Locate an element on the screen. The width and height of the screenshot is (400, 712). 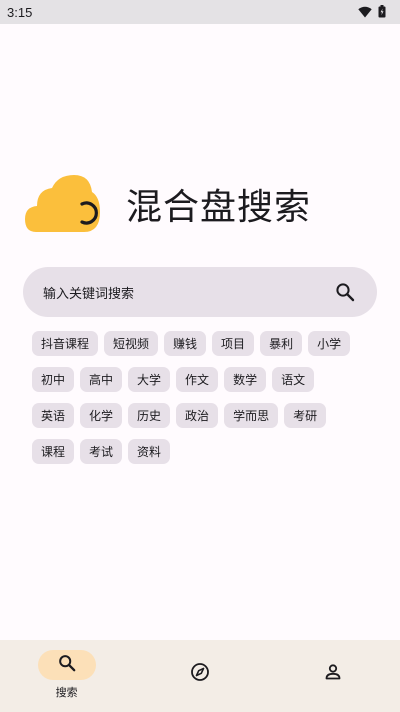
search-input: 输入关键词搜索 is located at coordinates (188, 292).